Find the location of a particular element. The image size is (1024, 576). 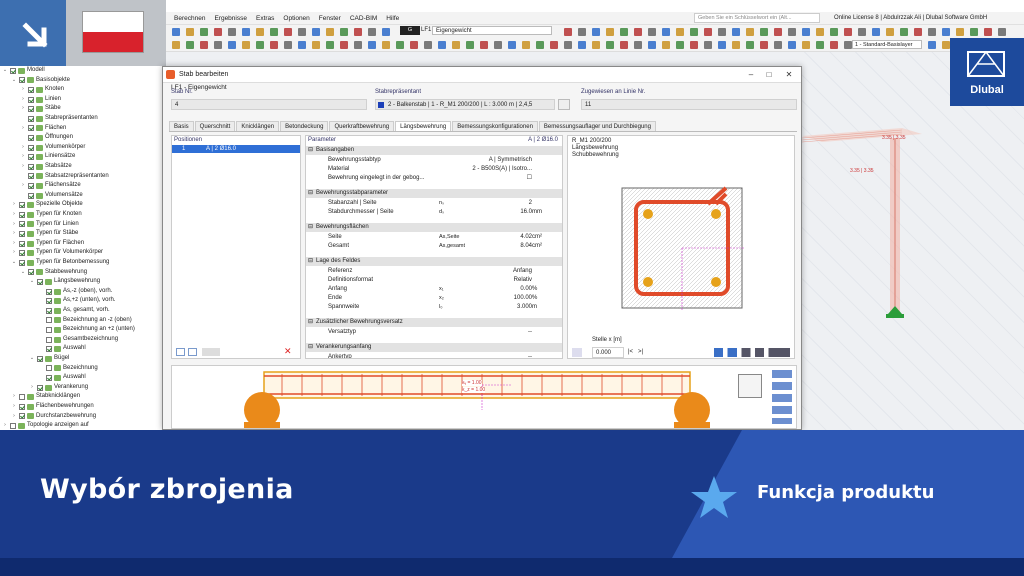

tree-item: Öffnungen is located at coordinates (46, 138).